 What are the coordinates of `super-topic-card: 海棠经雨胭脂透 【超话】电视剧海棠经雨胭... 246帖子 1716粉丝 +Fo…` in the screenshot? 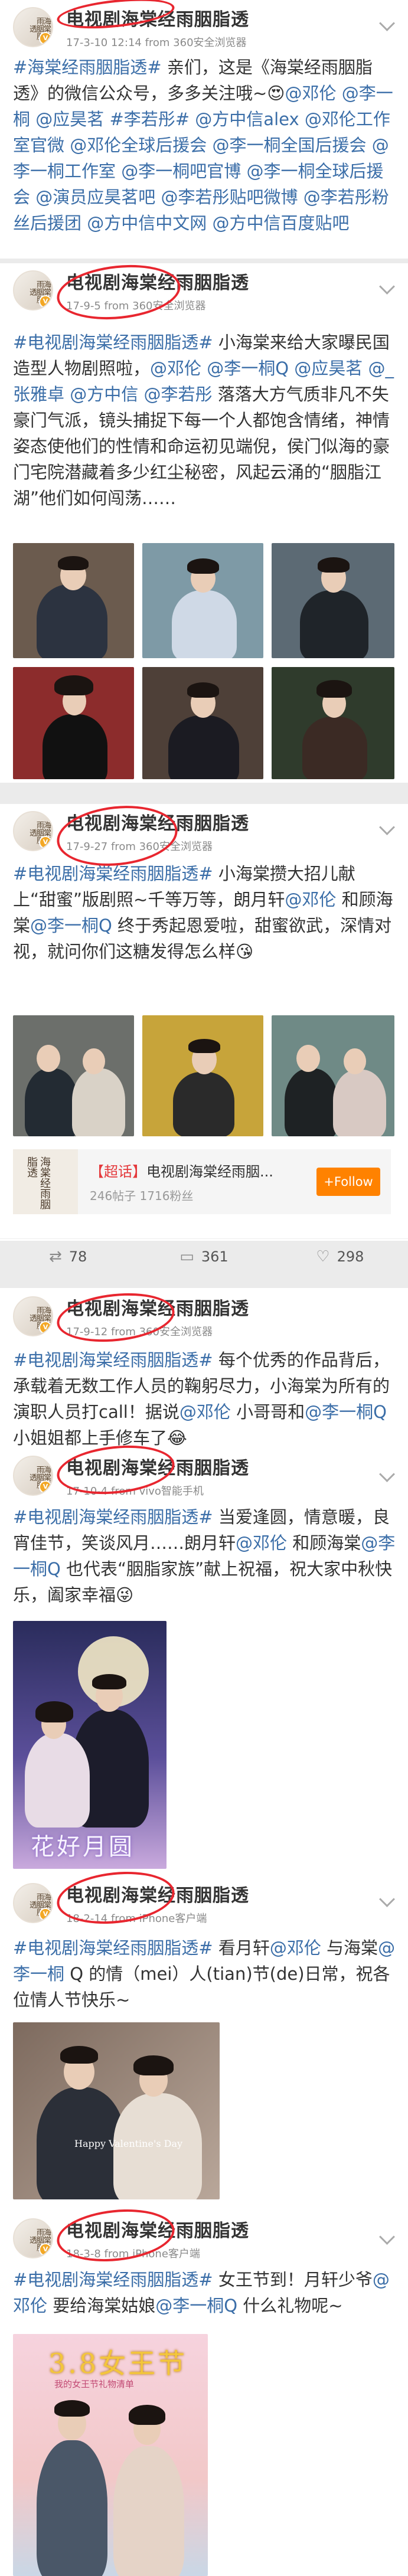 It's located at (202, 1181).